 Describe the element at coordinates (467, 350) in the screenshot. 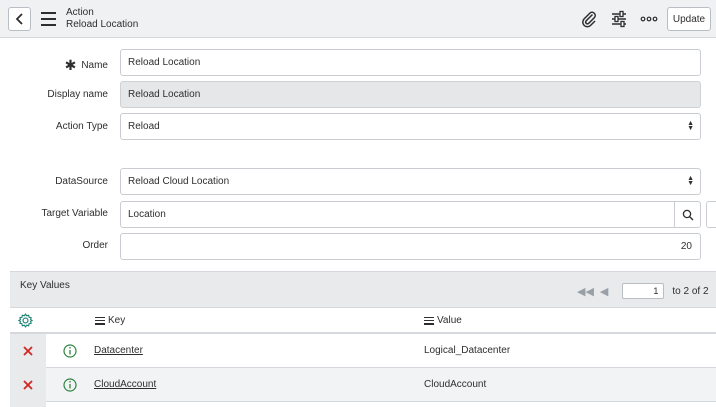

I see `value-cell: Logical_Datacenter` at that location.